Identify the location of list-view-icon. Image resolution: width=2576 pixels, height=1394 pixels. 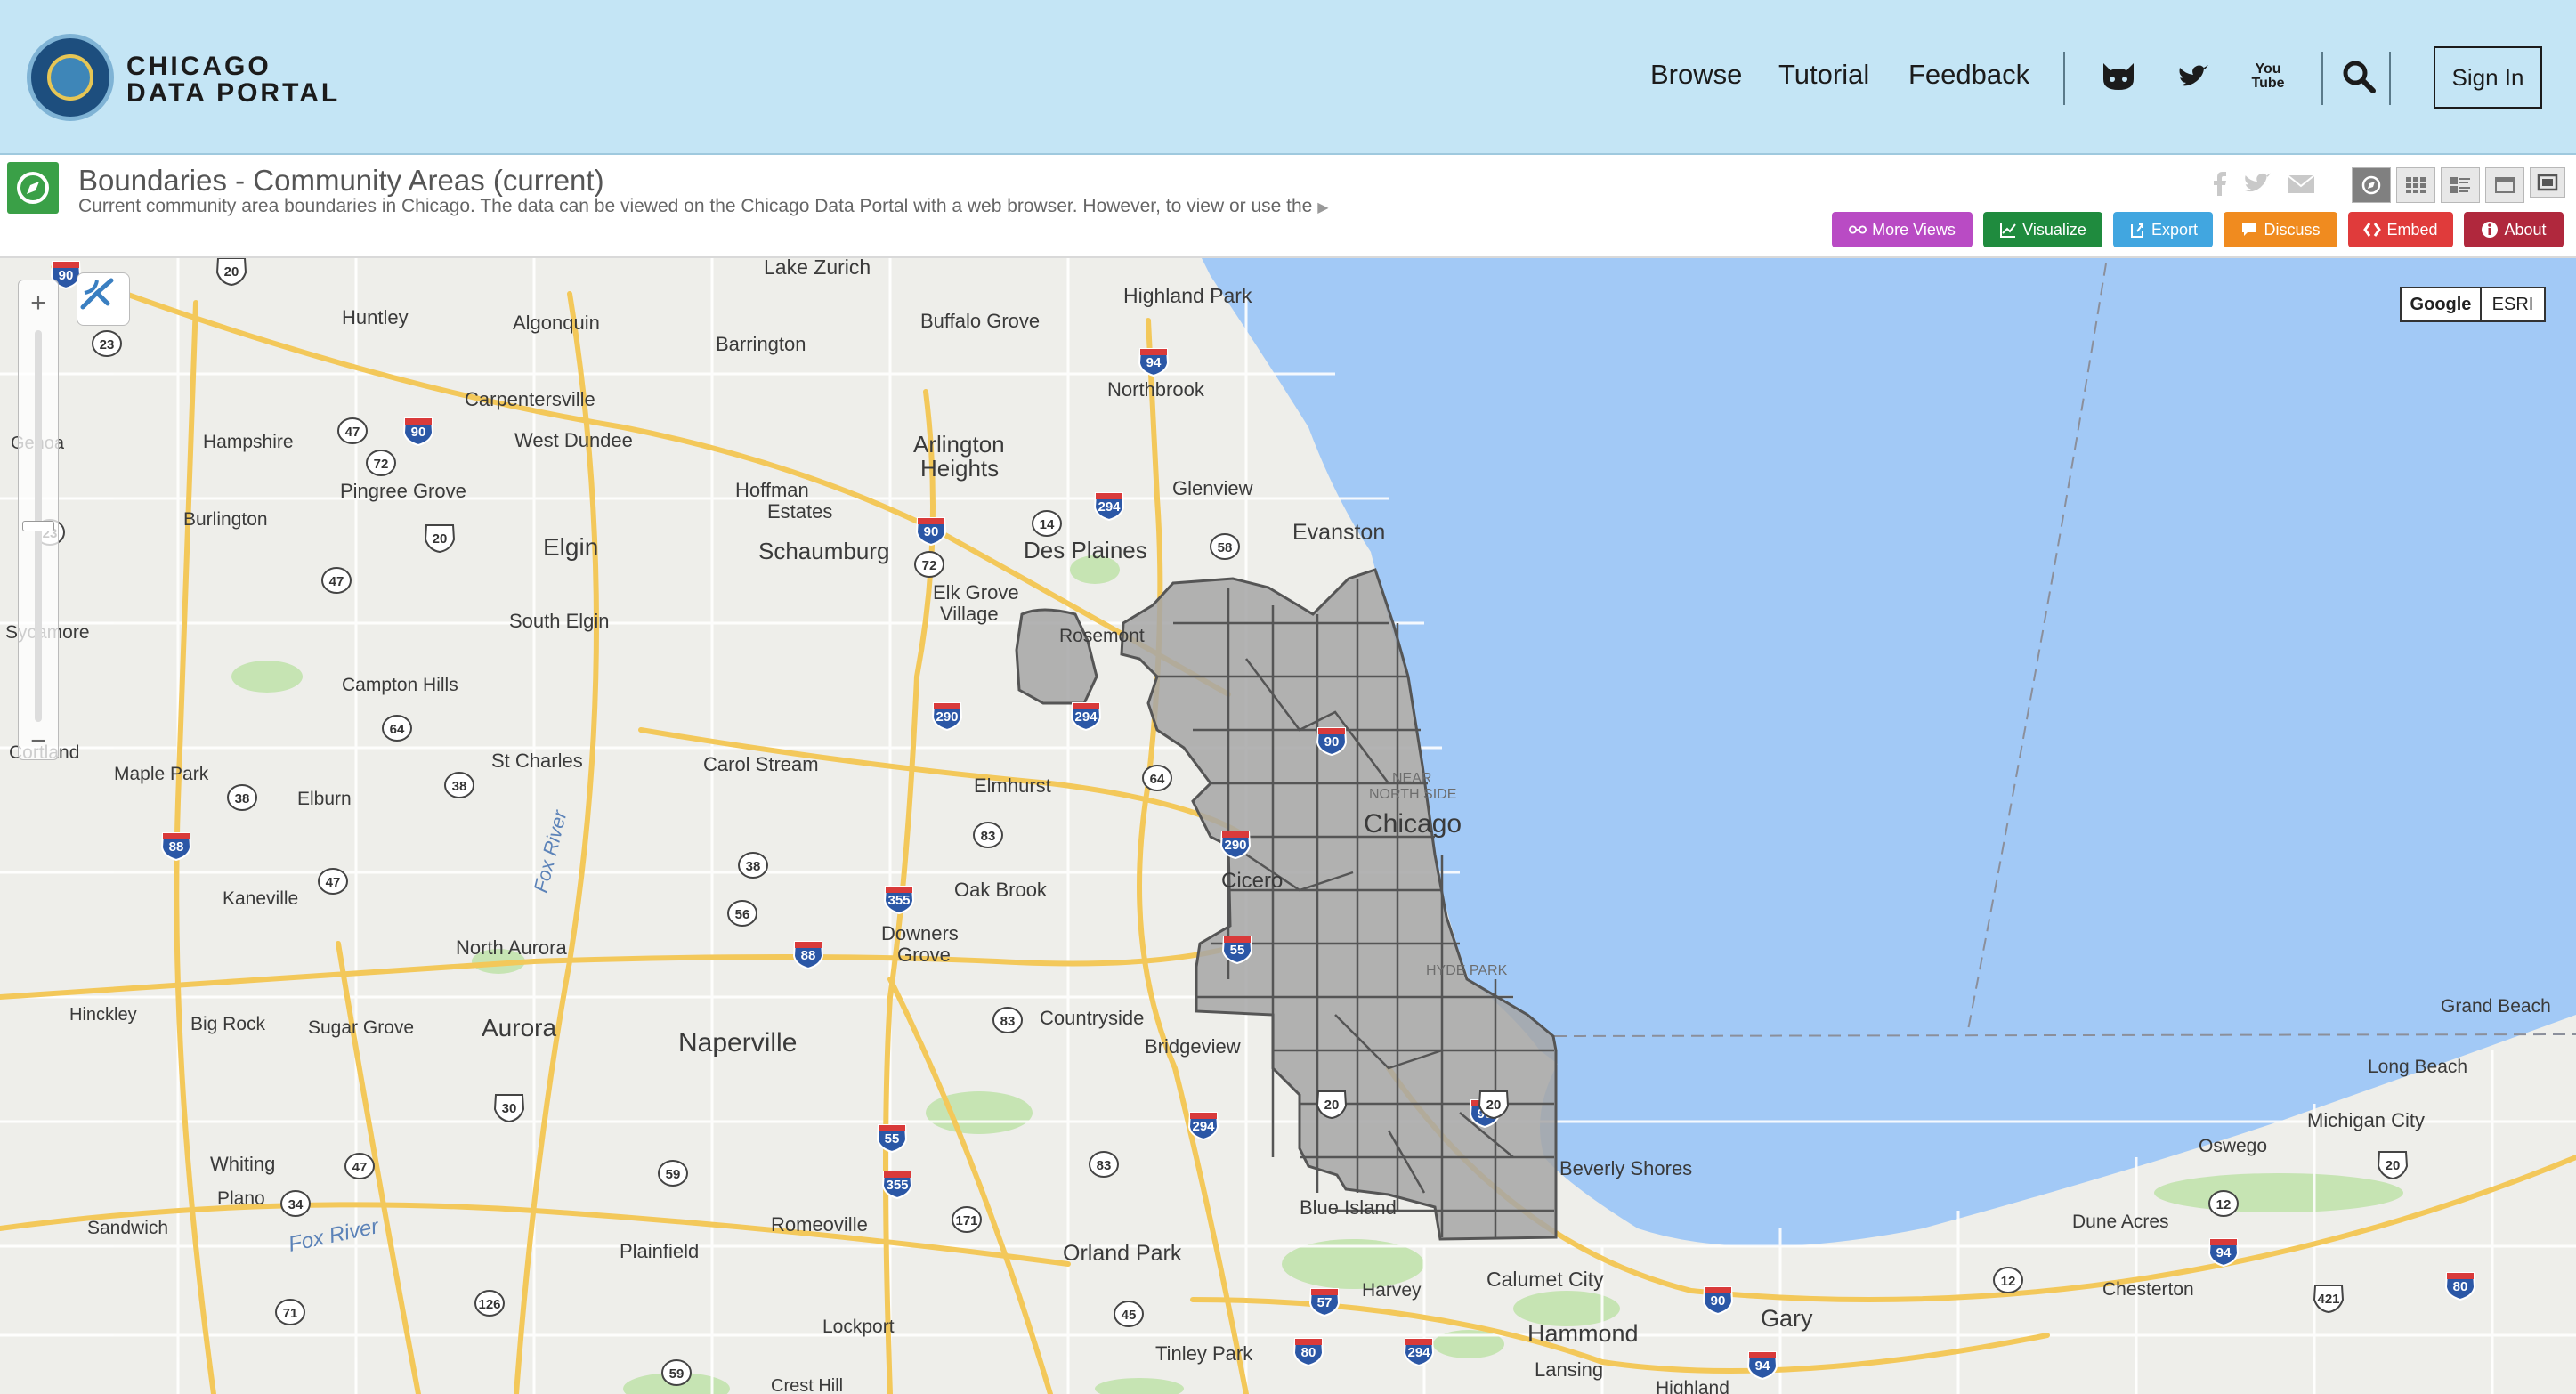
(2460, 185).